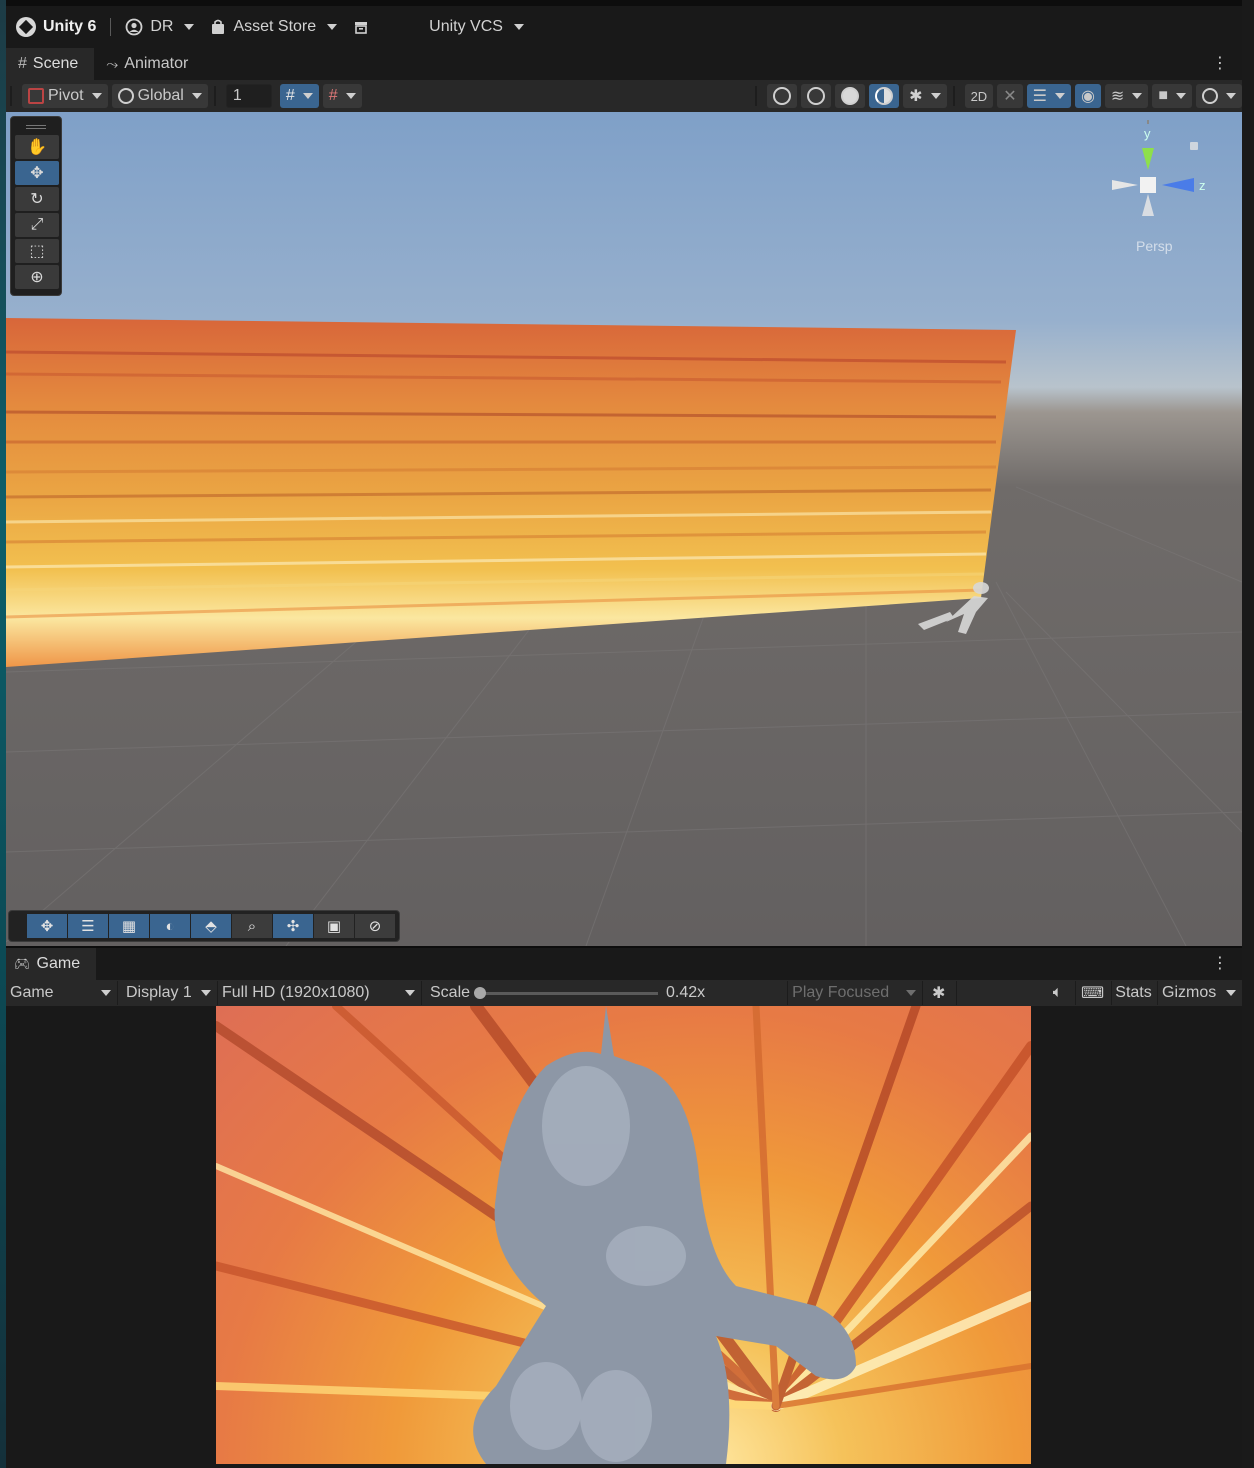  I want to click on unity-vcs-label: Unity VCS, so click(466, 26).